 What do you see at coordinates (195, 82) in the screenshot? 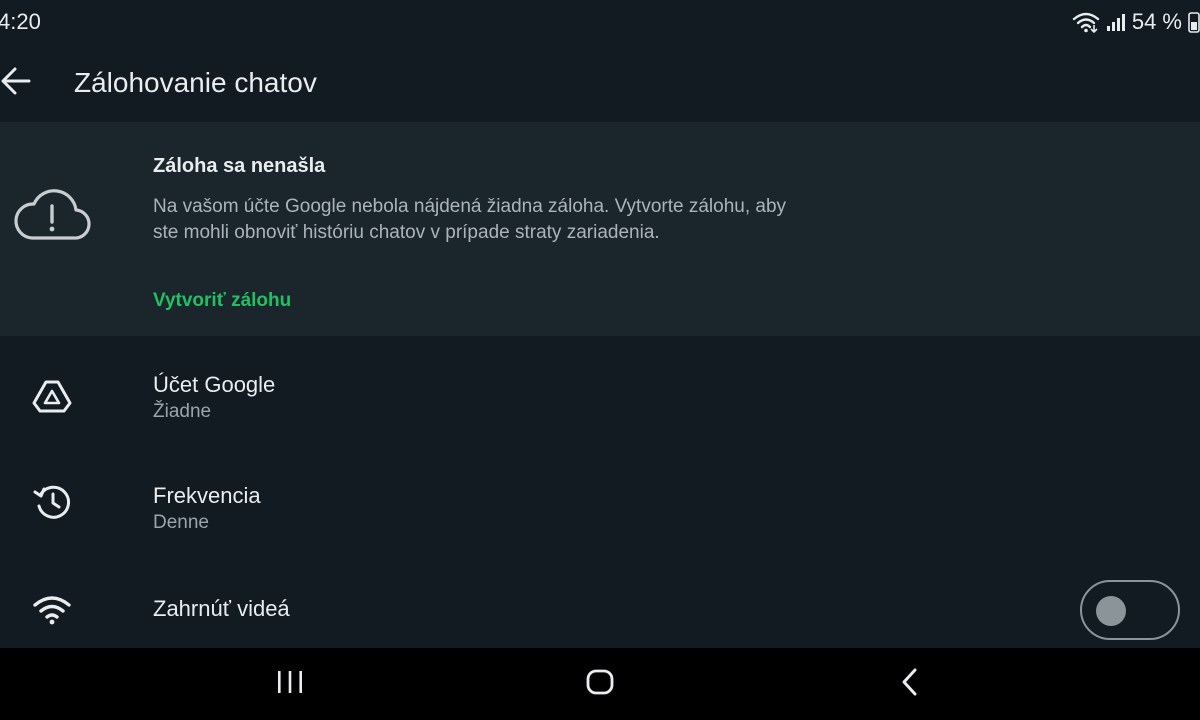
I see `page-title: Zálohovanie chatov` at bounding box center [195, 82].